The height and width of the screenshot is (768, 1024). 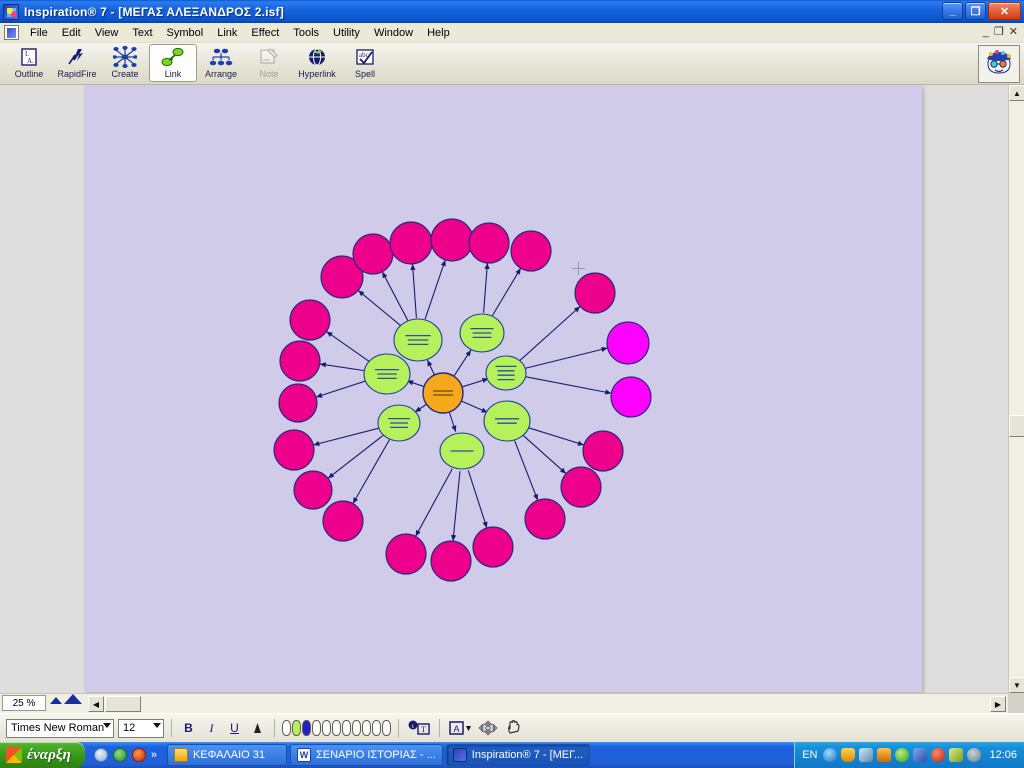 I want to click on menu-link: Link, so click(x=227, y=33).